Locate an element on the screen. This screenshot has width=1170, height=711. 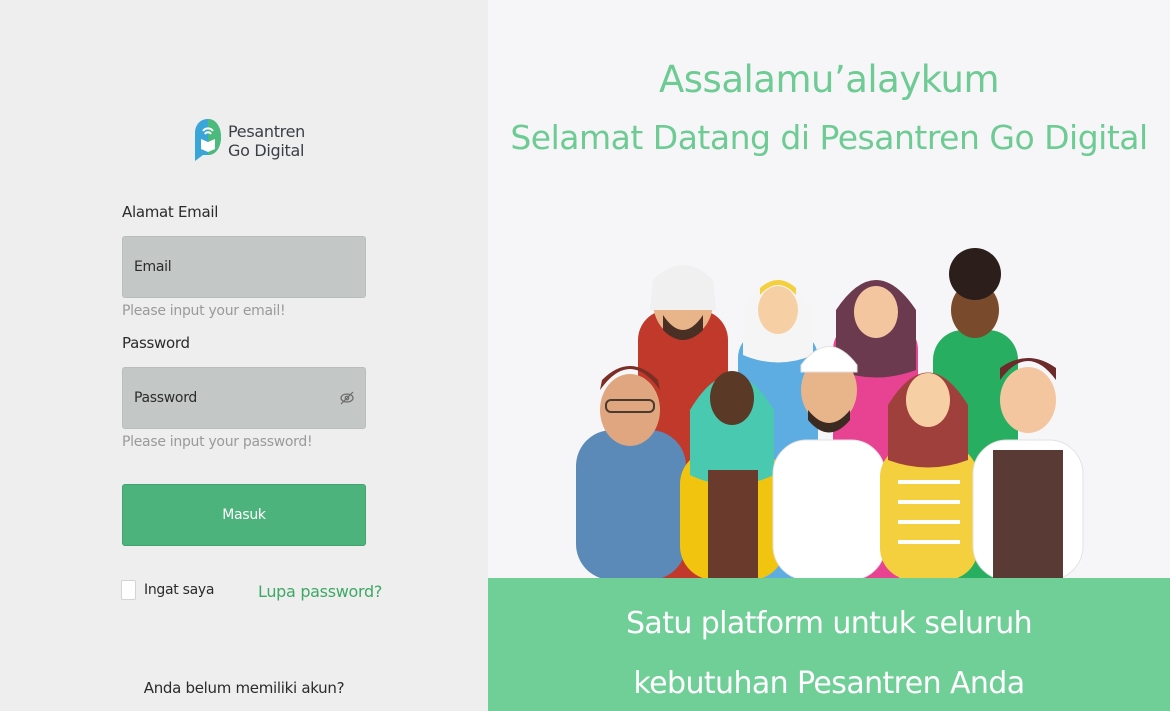
brand-name: Pesantren Go Digital is located at coordinates (266, 141).